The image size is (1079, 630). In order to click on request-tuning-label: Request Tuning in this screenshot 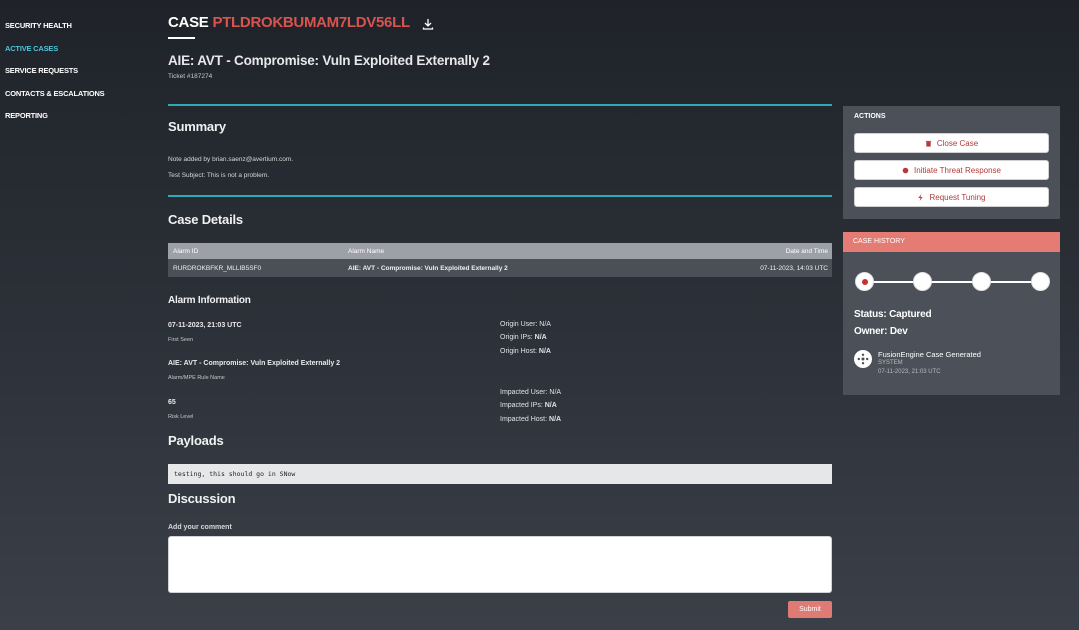, I will do `click(957, 197)`.